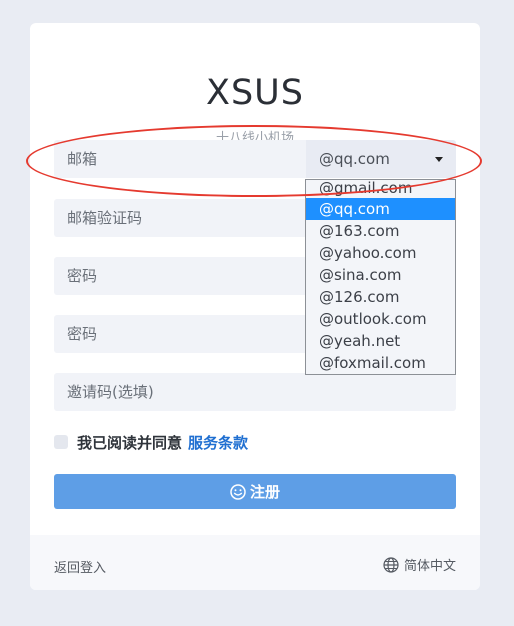 The height and width of the screenshot is (626, 514). What do you see at coordinates (264, 492) in the screenshot?
I see `register-button-label: 注册` at bounding box center [264, 492].